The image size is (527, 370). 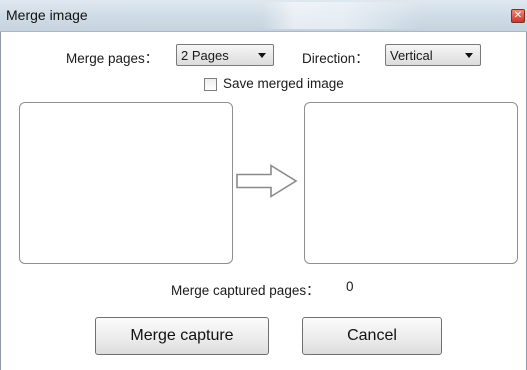 I want to click on direction-value: Vertical, so click(x=411, y=55).